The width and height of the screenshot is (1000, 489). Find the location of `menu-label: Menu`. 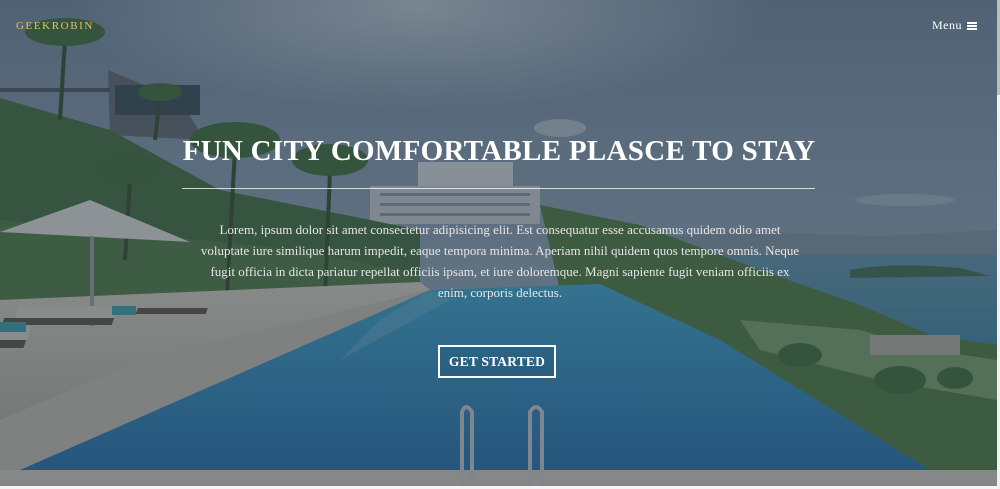

menu-label: Menu is located at coordinates (947, 25).